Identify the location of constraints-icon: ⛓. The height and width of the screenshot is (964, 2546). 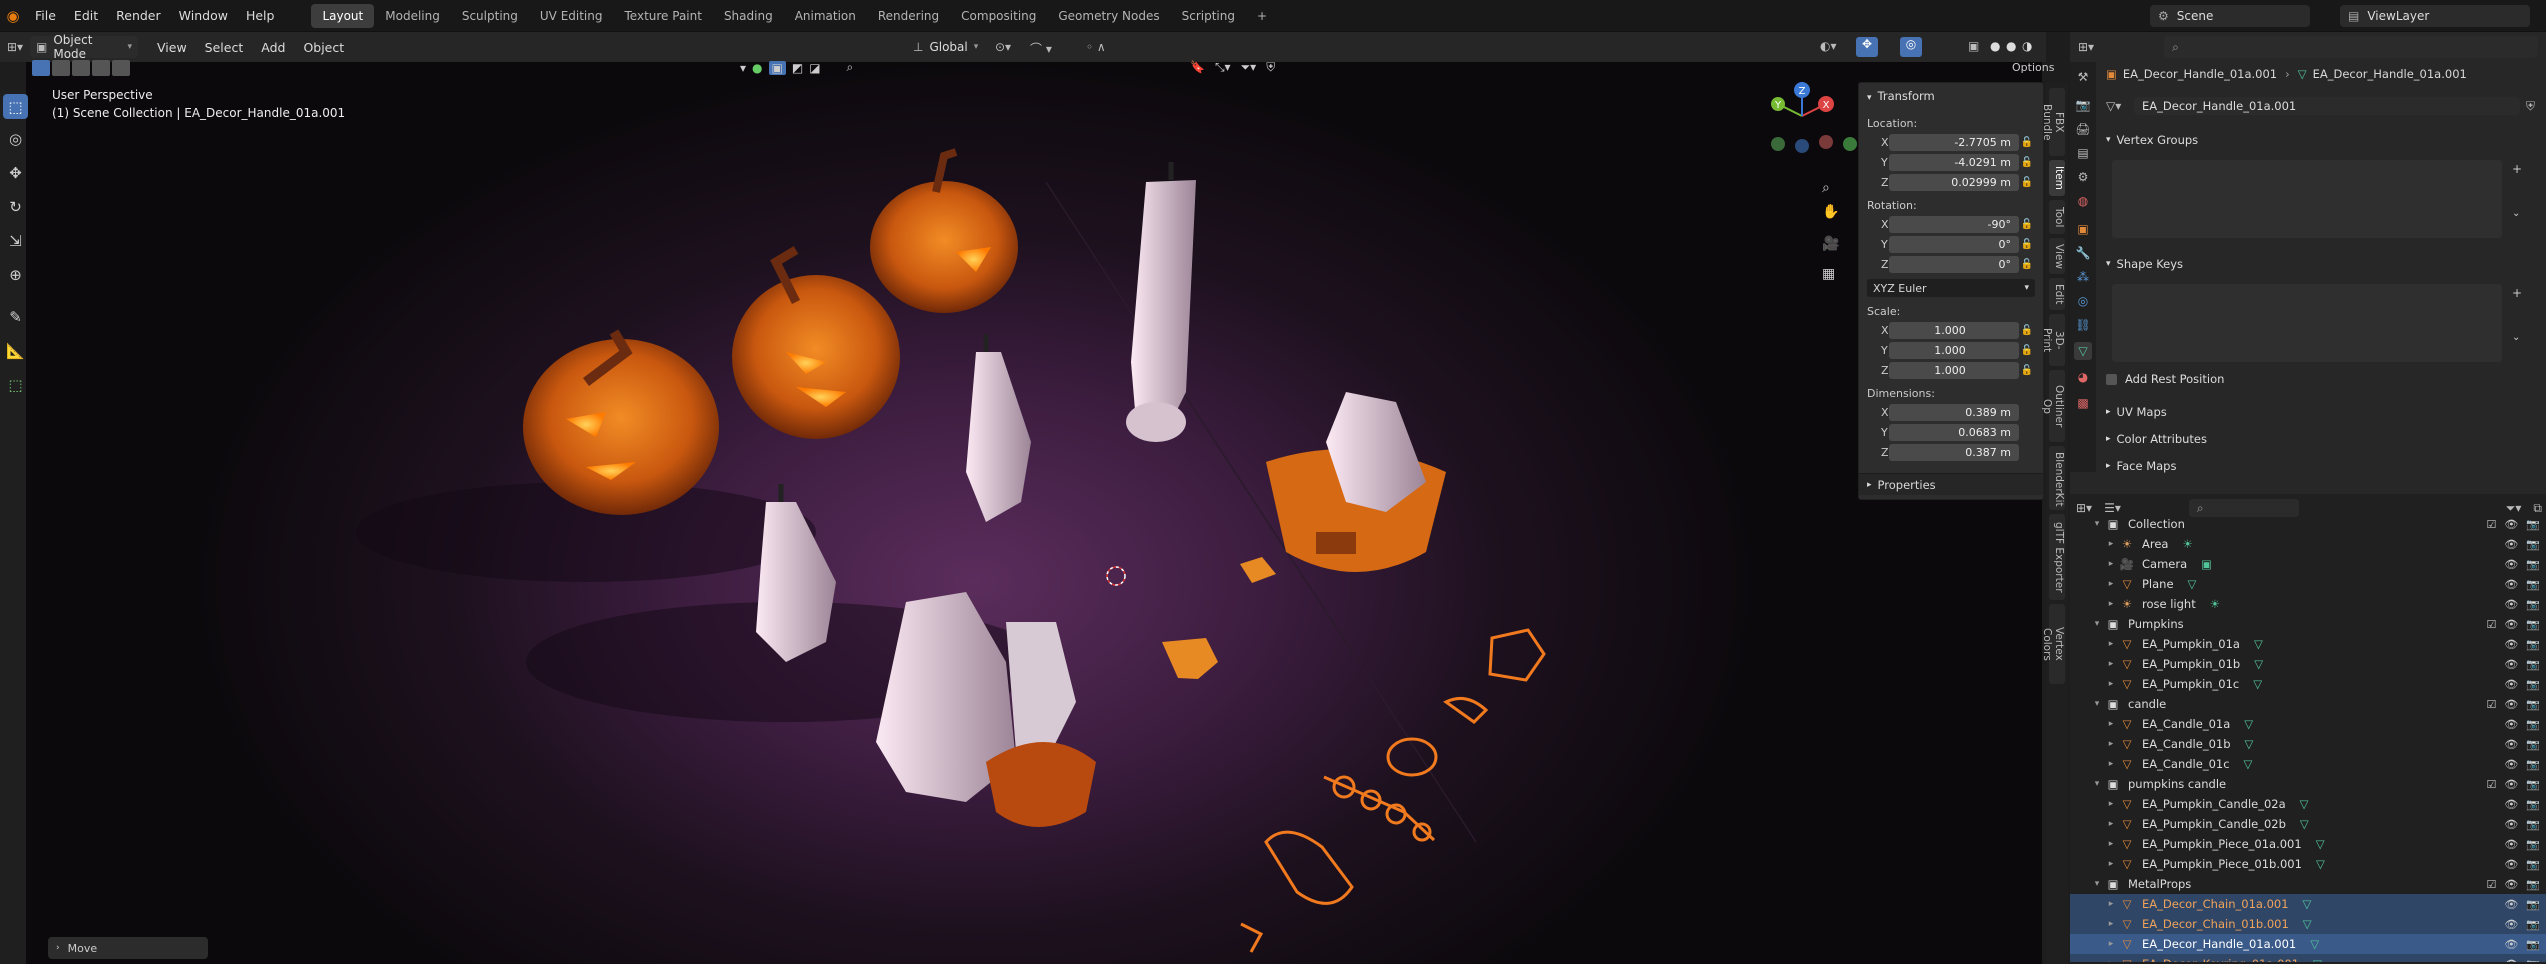
(2083, 325).